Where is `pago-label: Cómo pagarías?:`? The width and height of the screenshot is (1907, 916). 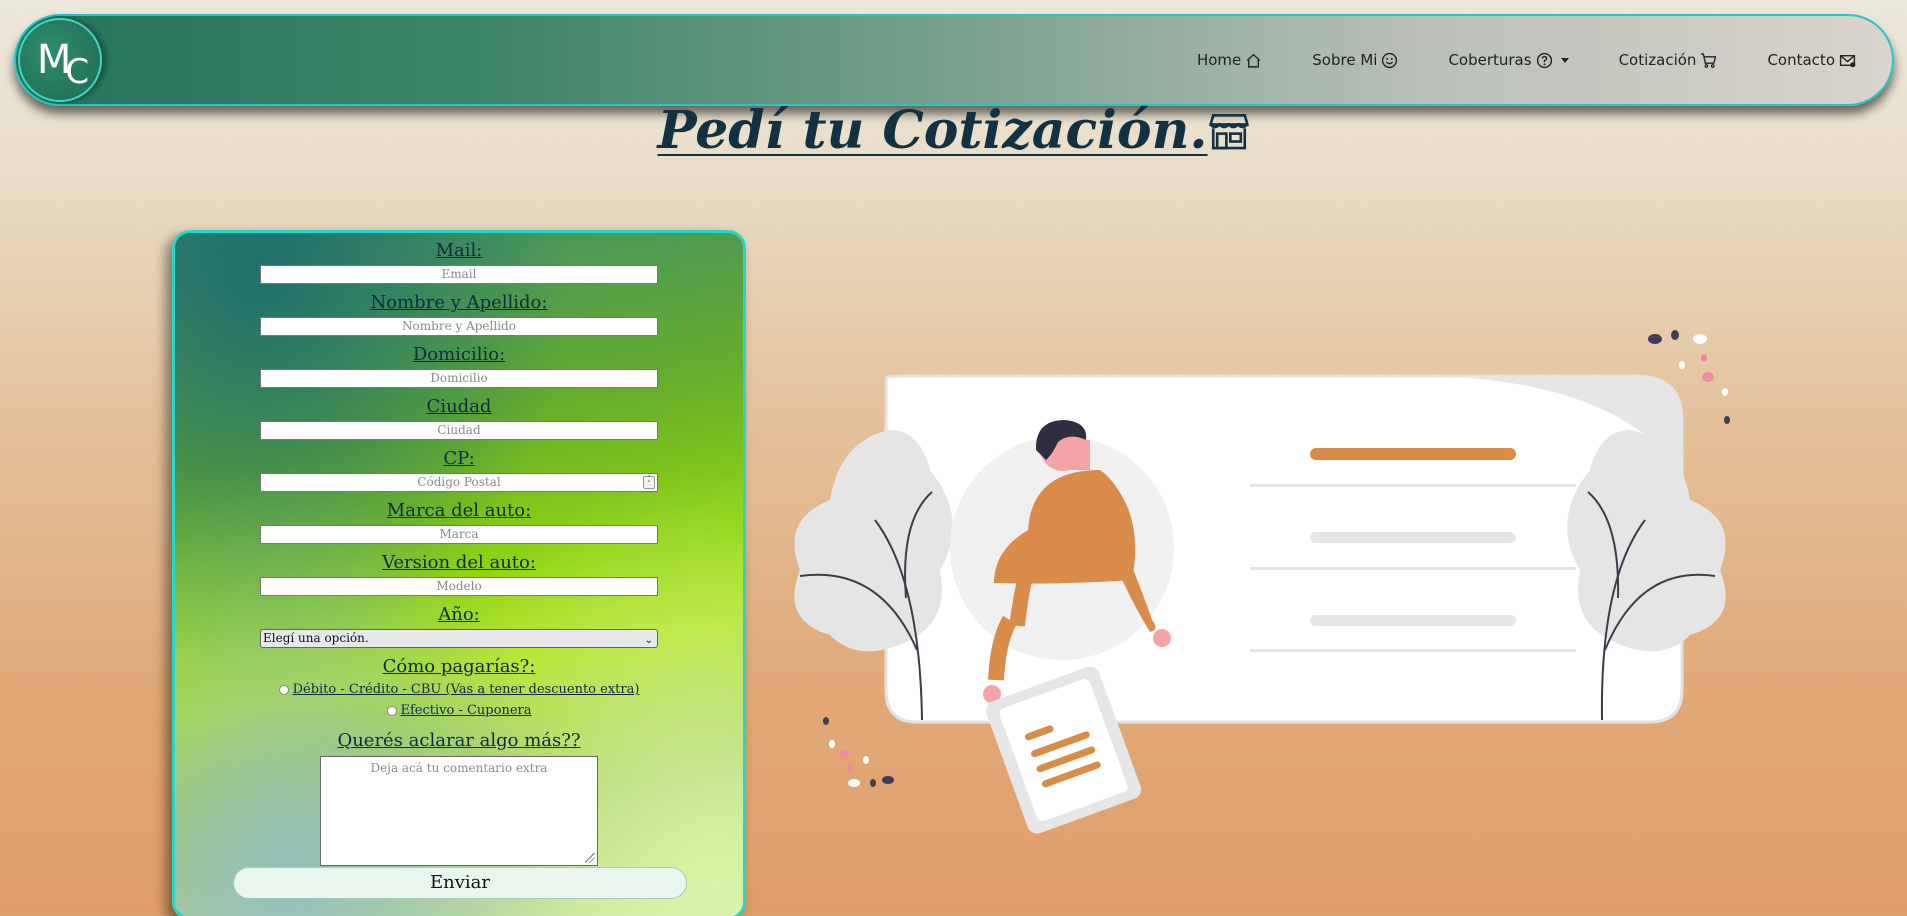
pago-label: Cómo pagarías?: is located at coordinates (459, 666).